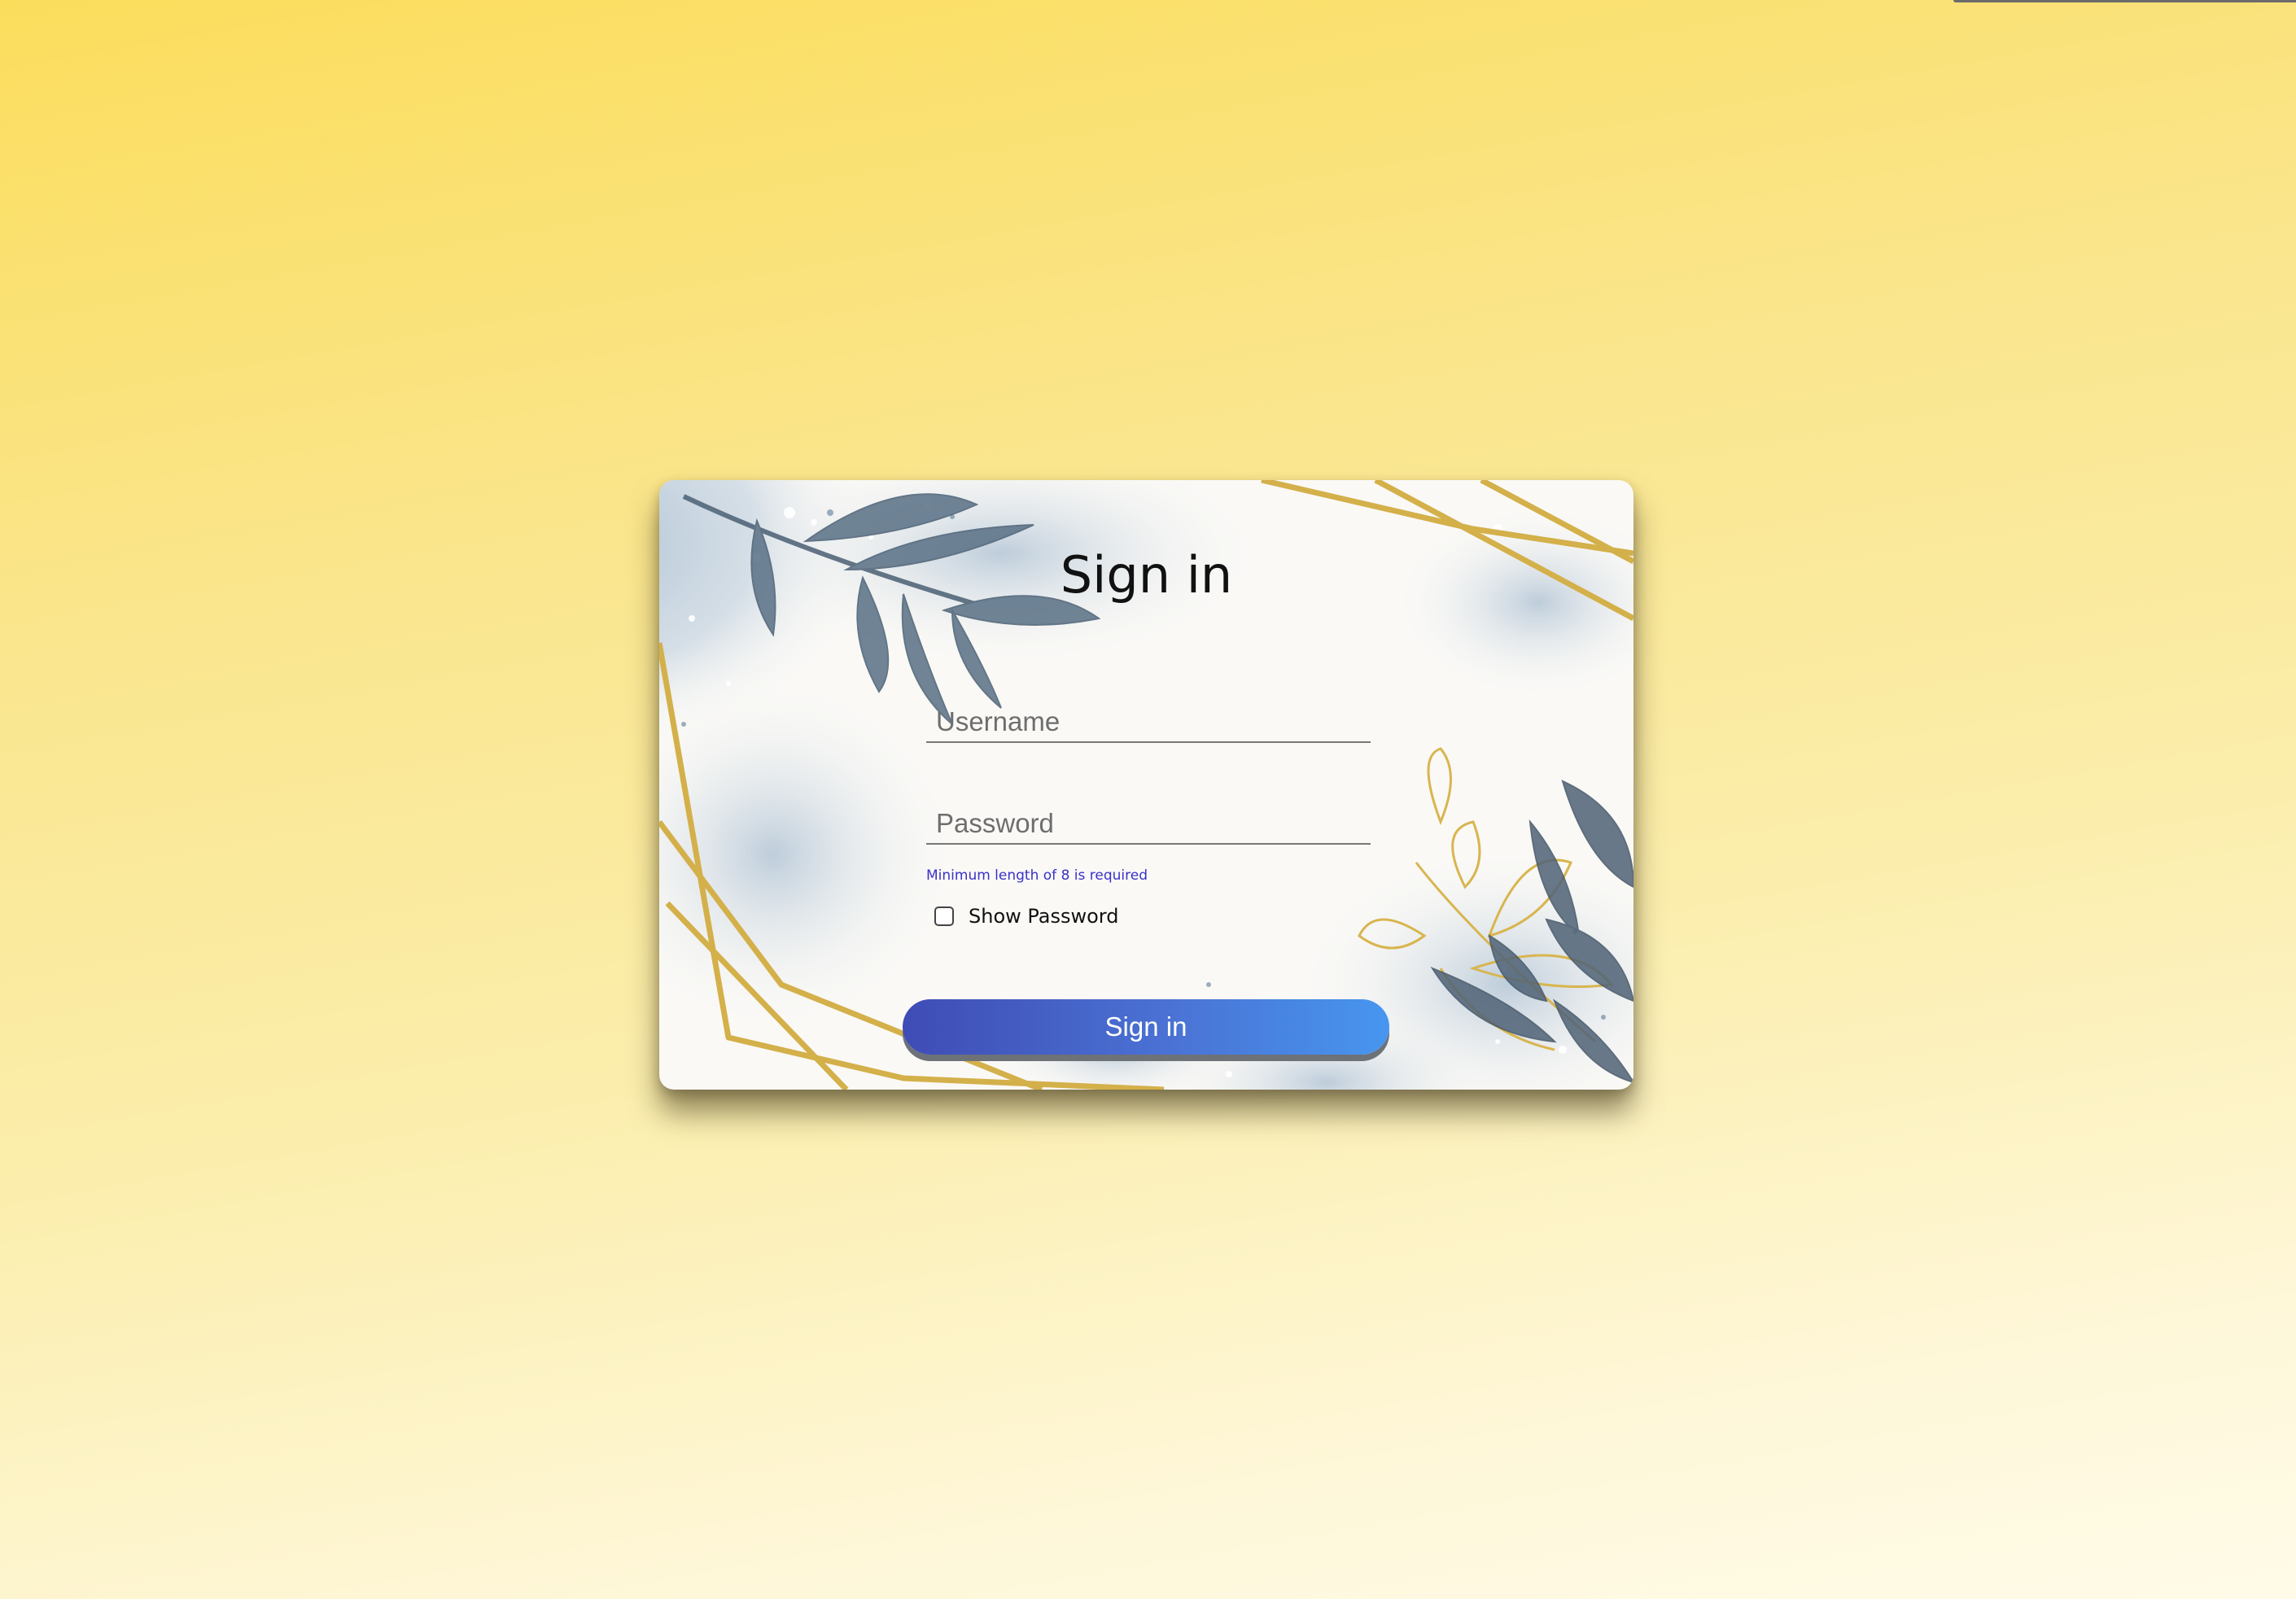 This screenshot has height=1599, width=2296. Describe the element at coordinates (1148, 824) in the screenshot. I see `password-field` at that location.